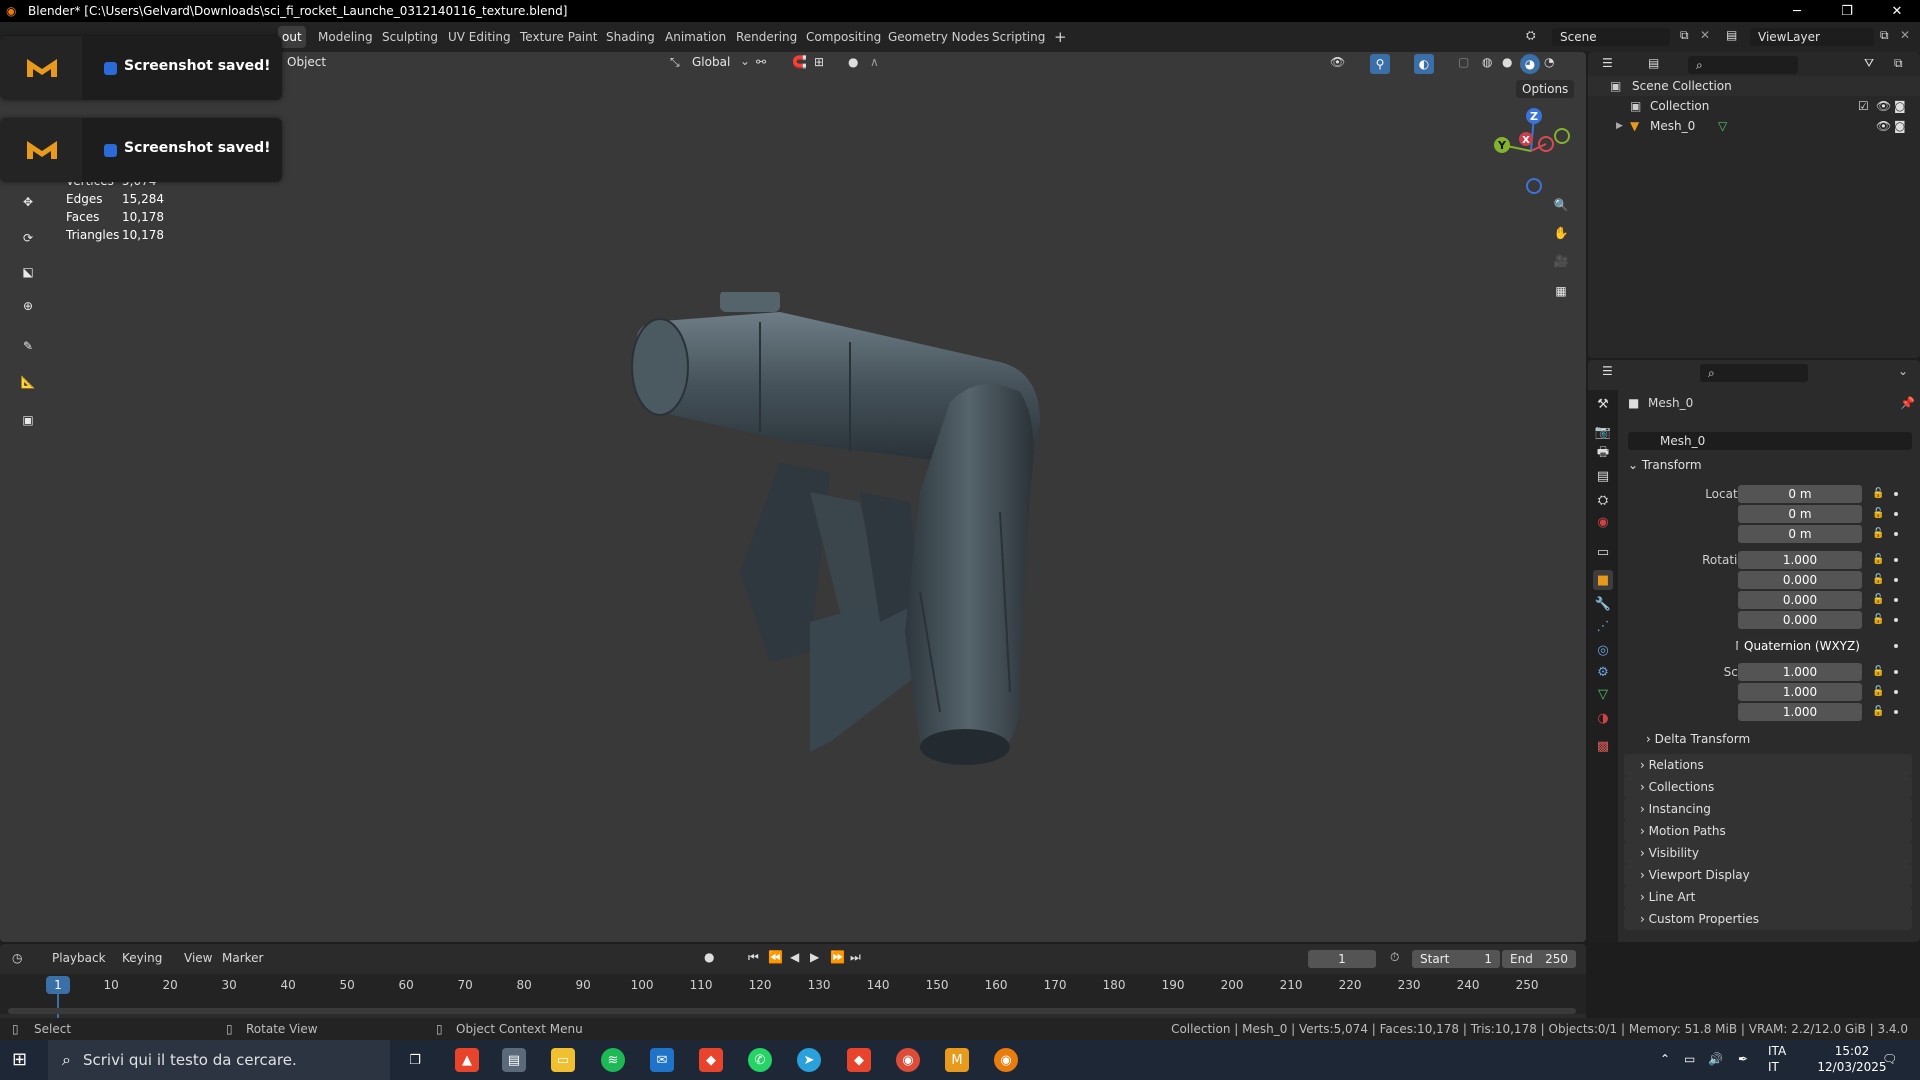  What do you see at coordinates (1380, 64) in the screenshot?
I see `gizmo-toggle-icon: ⚲` at bounding box center [1380, 64].